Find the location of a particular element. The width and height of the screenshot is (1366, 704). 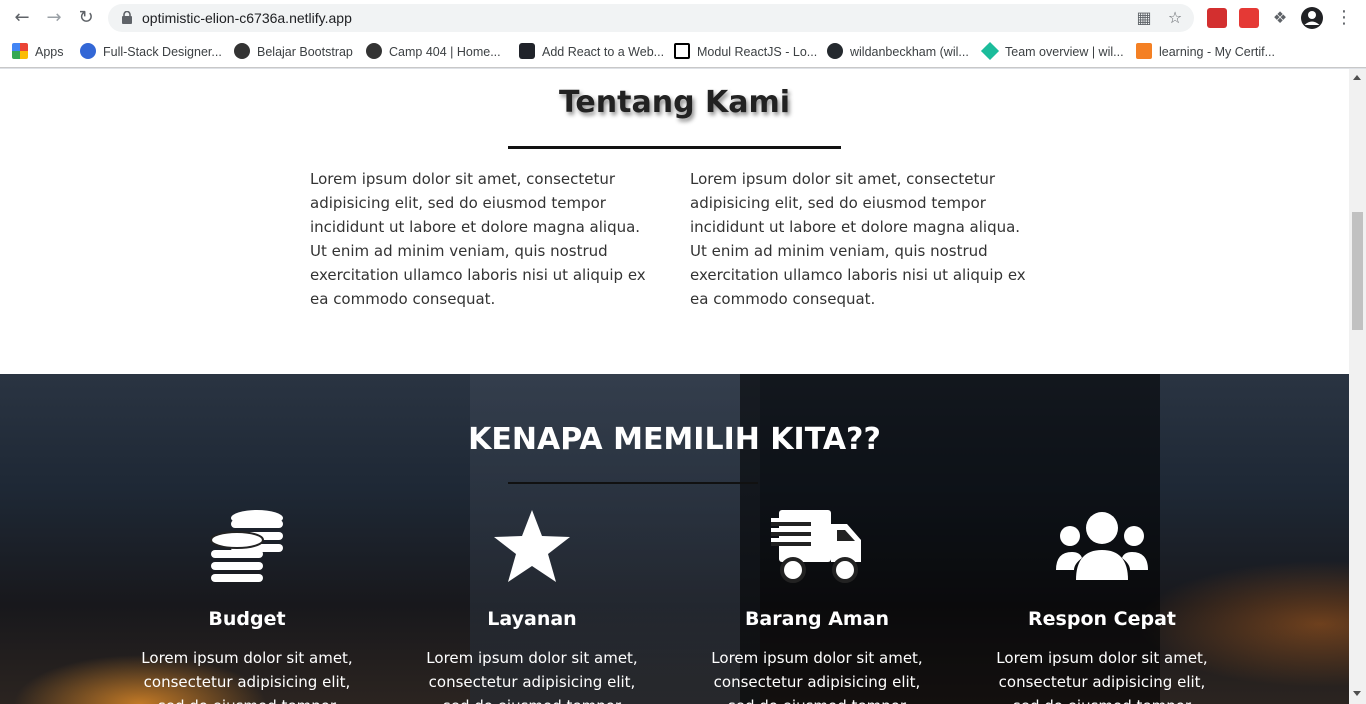

users-group-icon is located at coordinates (1102, 546).